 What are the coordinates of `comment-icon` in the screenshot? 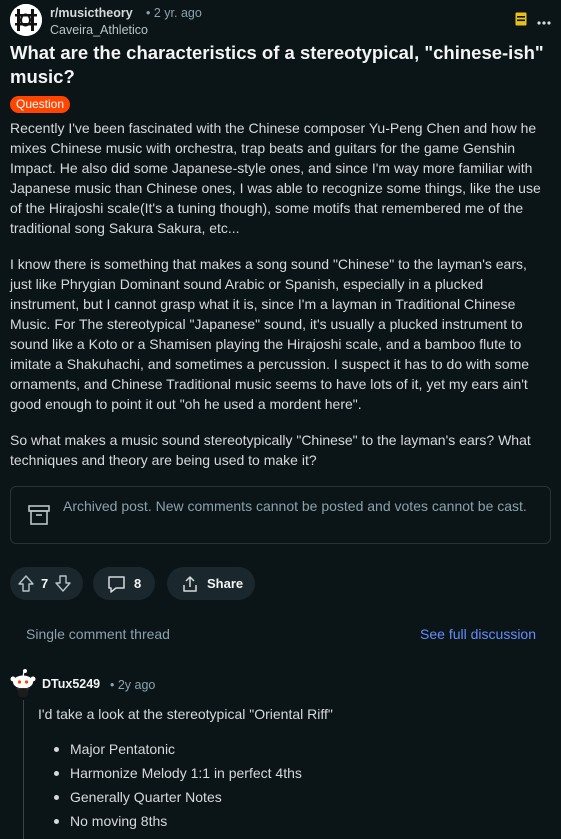 It's located at (116, 584).